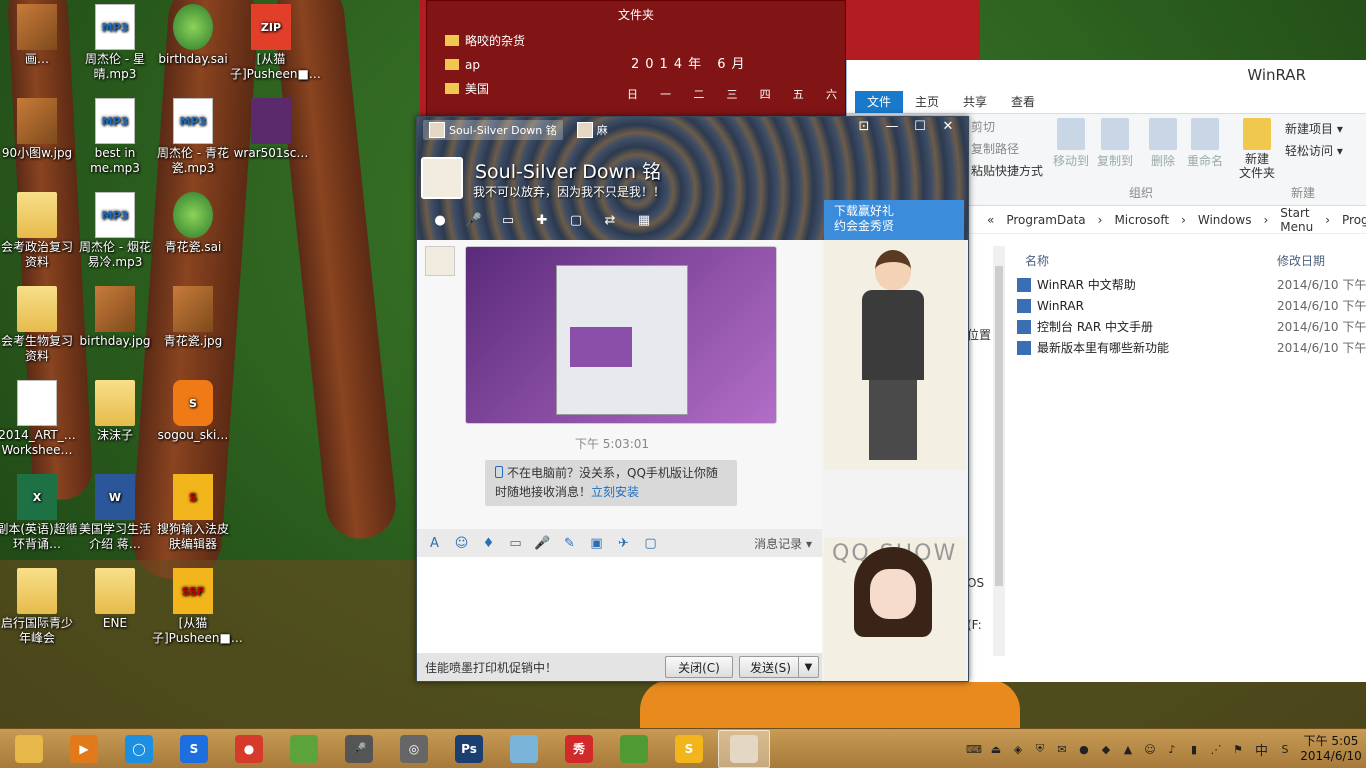  I want to click on desktop-icon: MP3 best in me.mp3, so click(115, 137).